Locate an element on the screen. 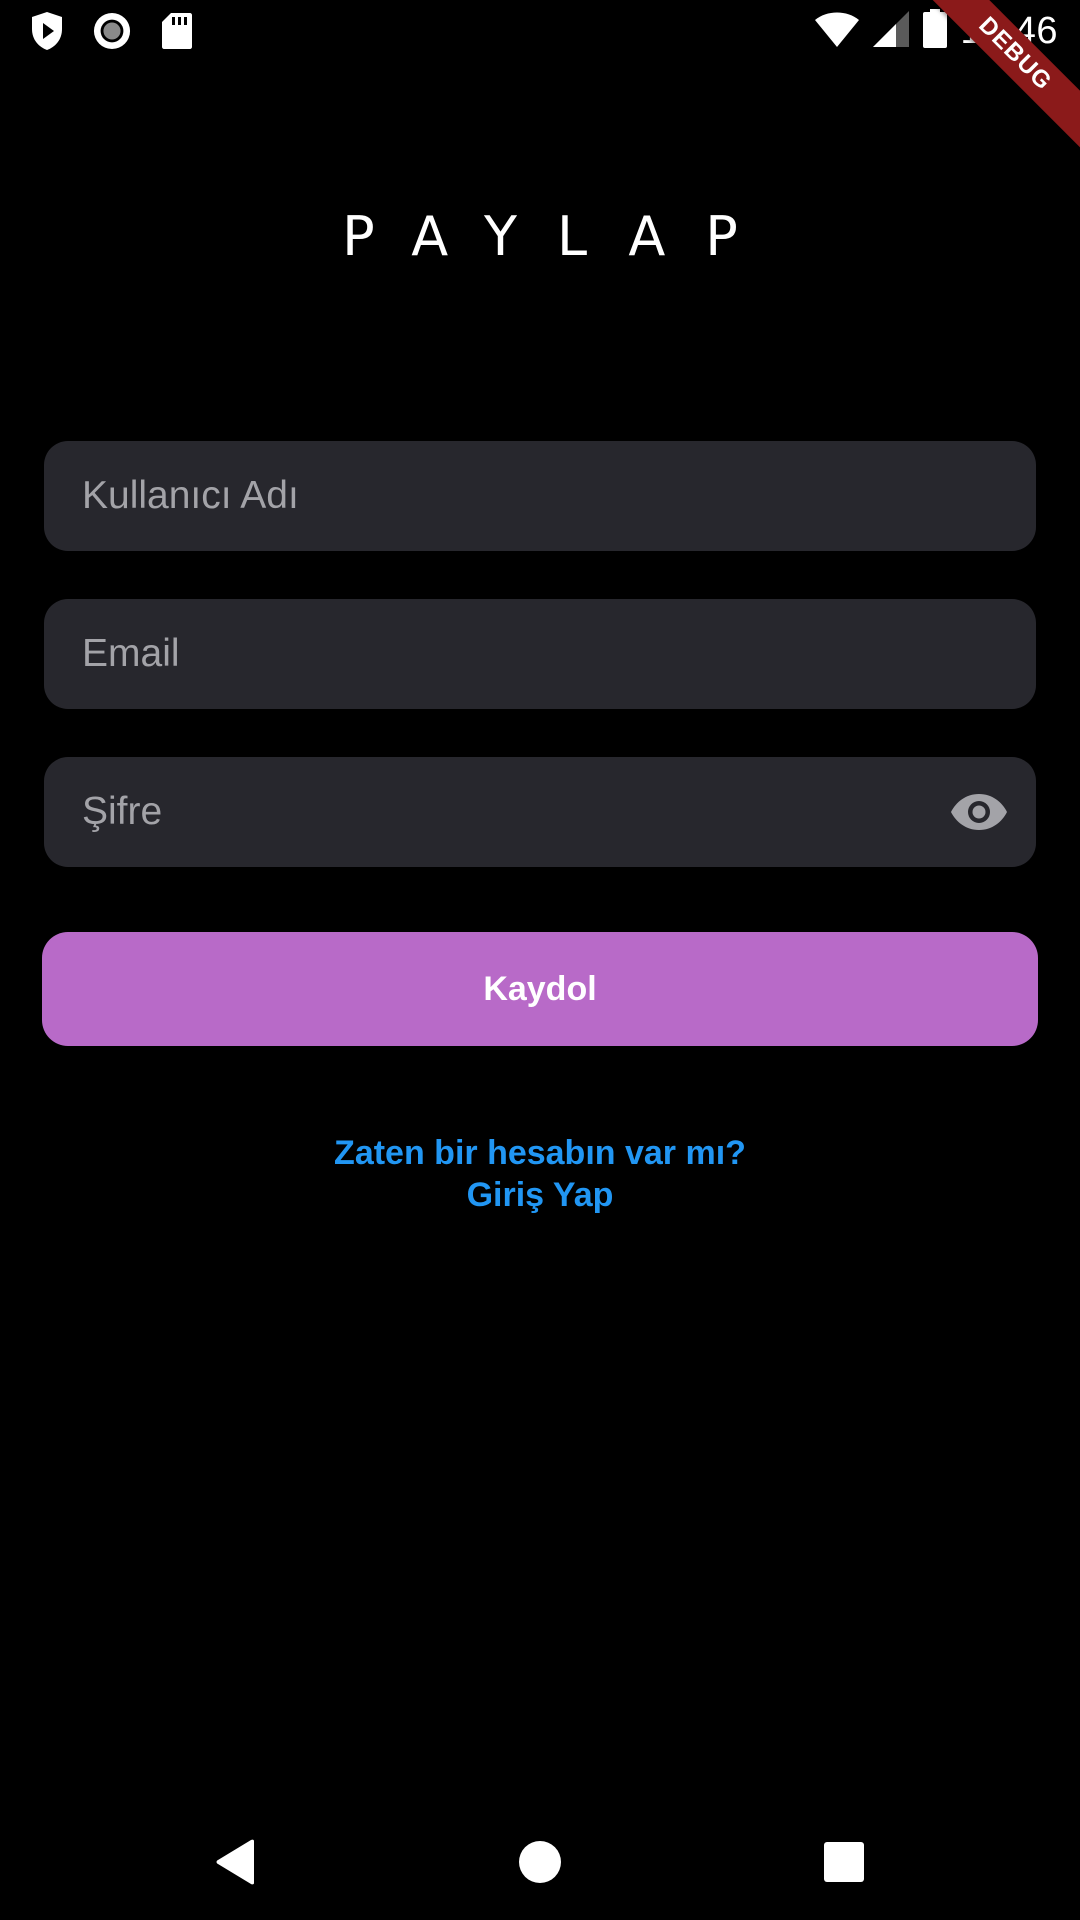 This screenshot has height=1920, width=1080. shield-play-icon is located at coordinates (47, 31).